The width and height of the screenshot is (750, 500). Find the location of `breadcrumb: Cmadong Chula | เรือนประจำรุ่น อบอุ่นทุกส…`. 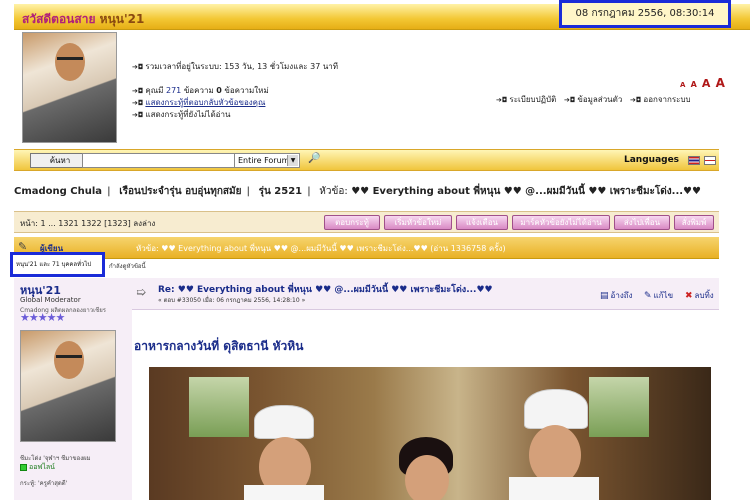

breadcrumb: Cmadong Chula | เรือนประจำรุ่น อบอุ่นทุกส… is located at coordinates (357, 191).